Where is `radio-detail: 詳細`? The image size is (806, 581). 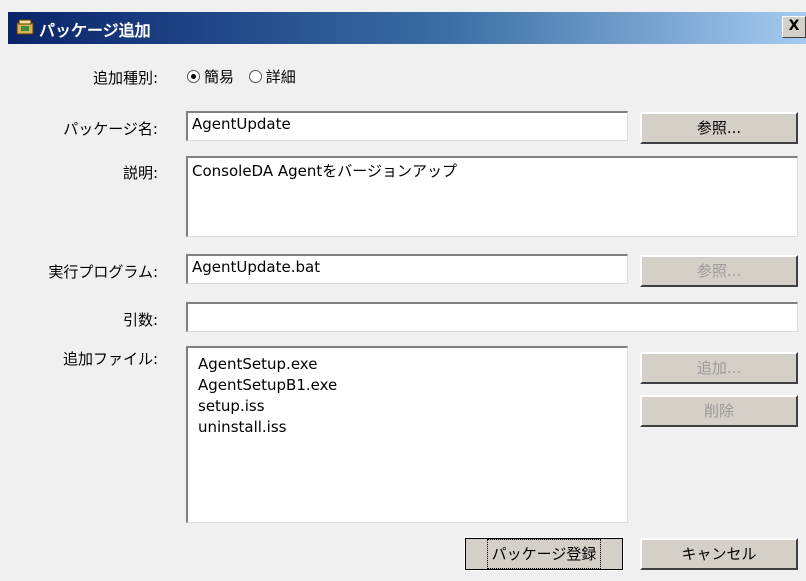
radio-detail: 詳細 is located at coordinates (272, 77).